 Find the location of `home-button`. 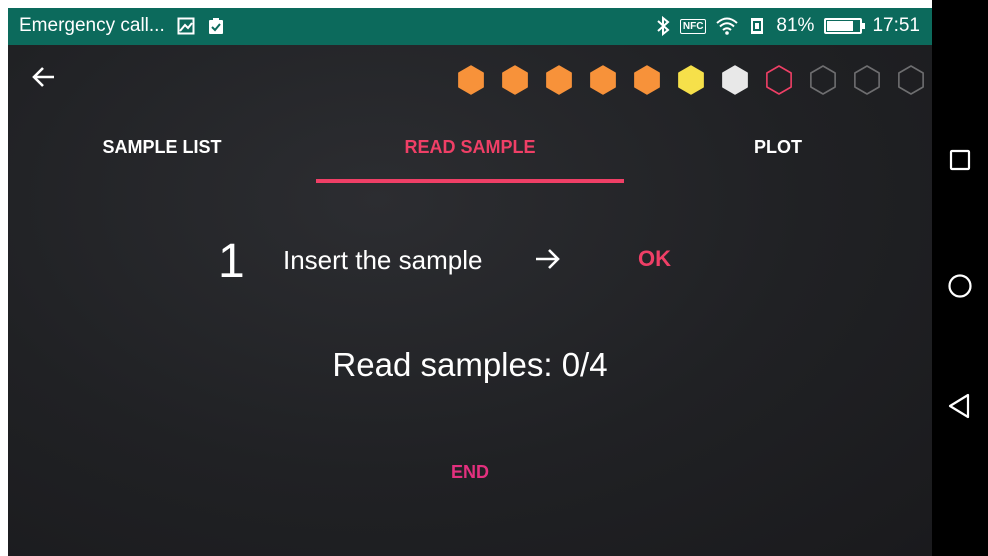

home-button is located at coordinates (960, 286).